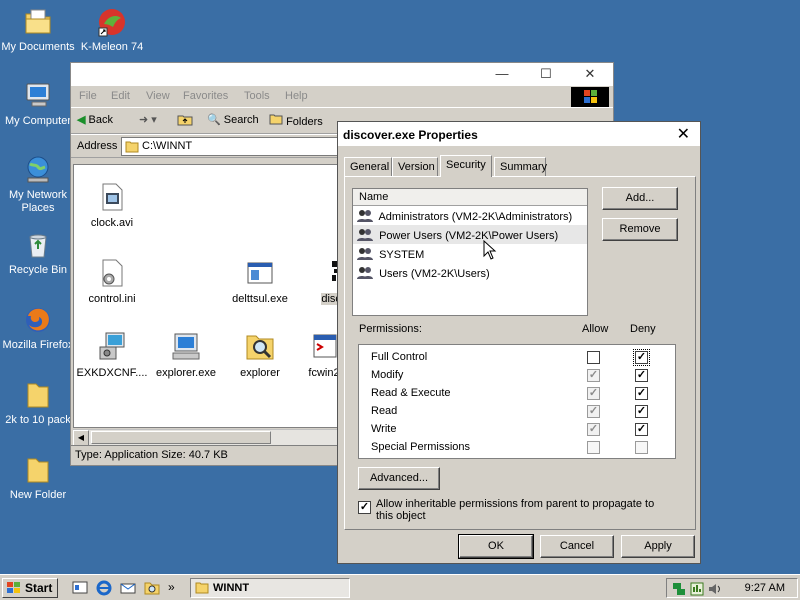  Describe the element at coordinates (241, 120) in the screenshot. I see `search-label: Search` at that location.